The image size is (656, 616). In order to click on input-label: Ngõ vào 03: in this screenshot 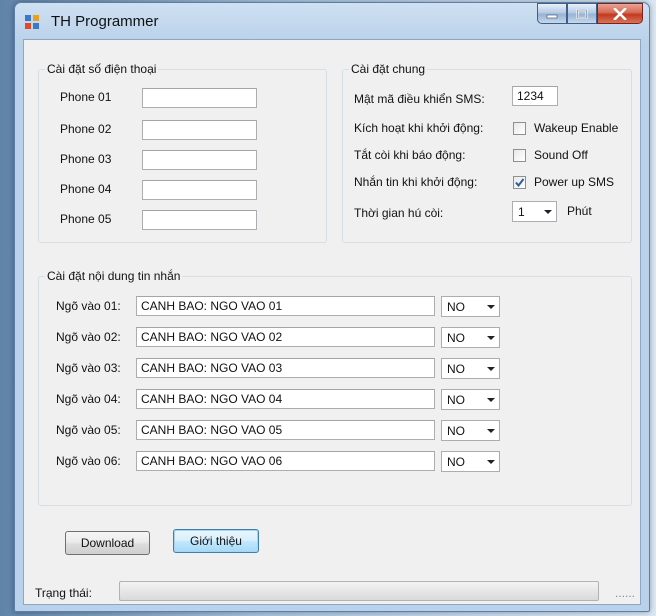, I will do `click(88, 368)`.